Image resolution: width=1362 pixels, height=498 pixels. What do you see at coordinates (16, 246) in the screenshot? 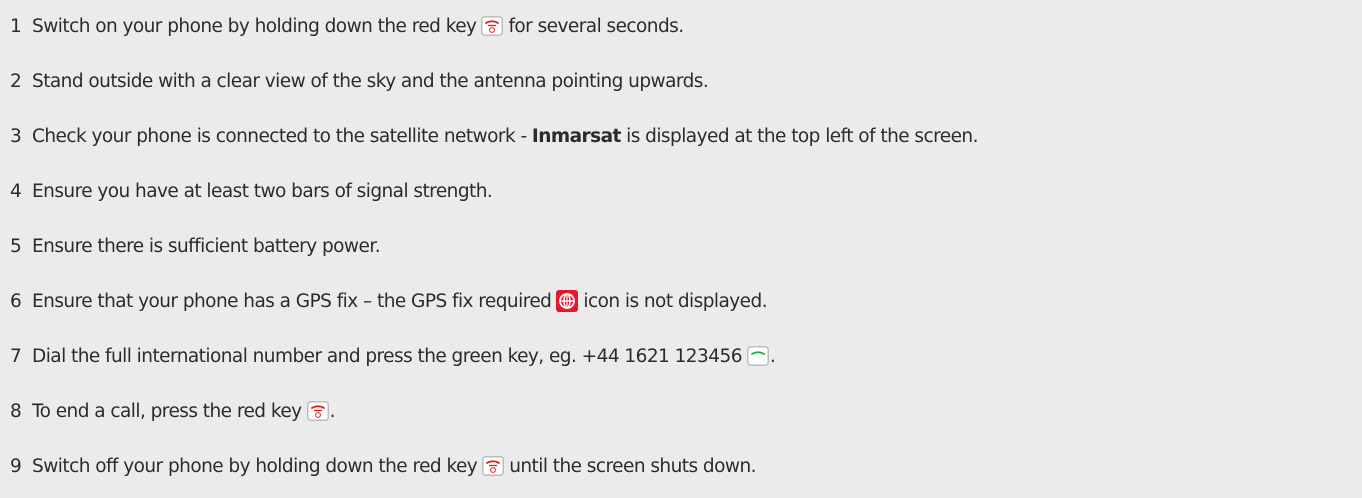
I see `step-number: 5` at bounding box center [16, 246].